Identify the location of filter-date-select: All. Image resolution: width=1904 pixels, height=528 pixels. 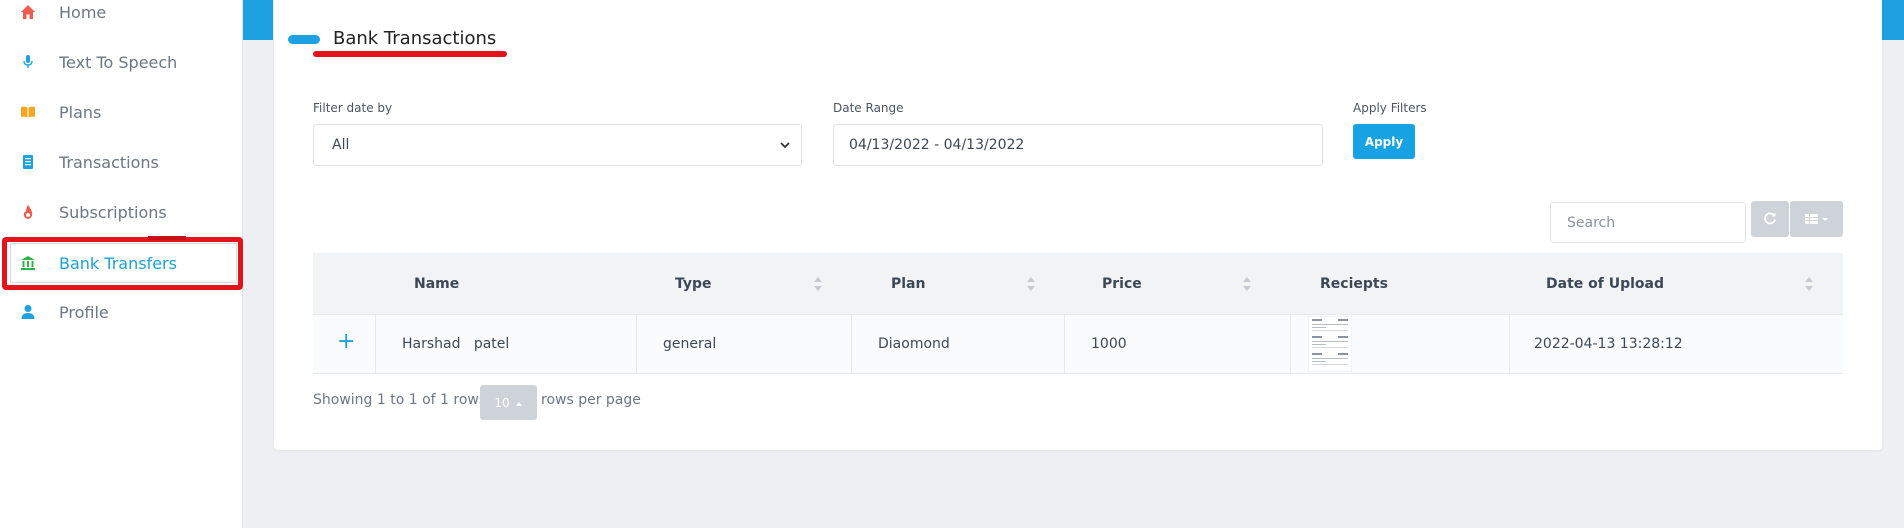
(557, 145).